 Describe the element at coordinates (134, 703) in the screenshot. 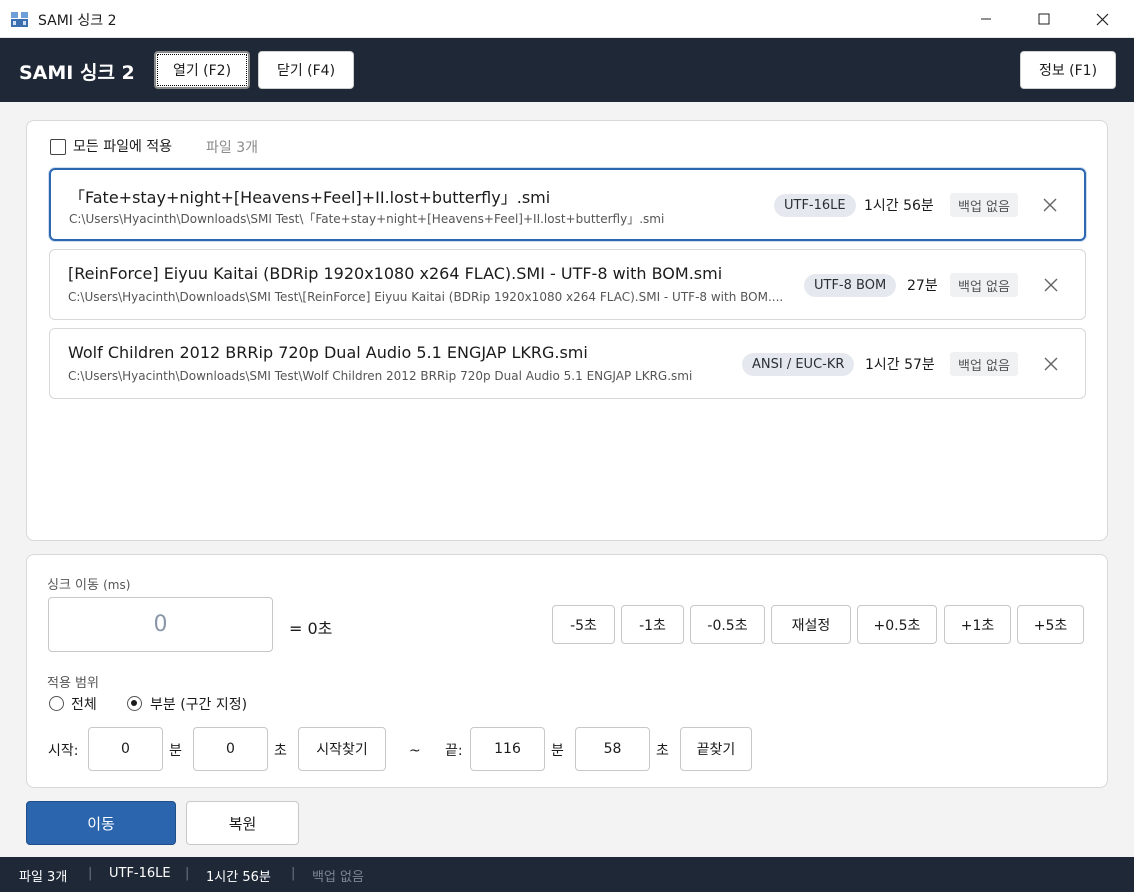

I see `range-partial-radio` at that location.